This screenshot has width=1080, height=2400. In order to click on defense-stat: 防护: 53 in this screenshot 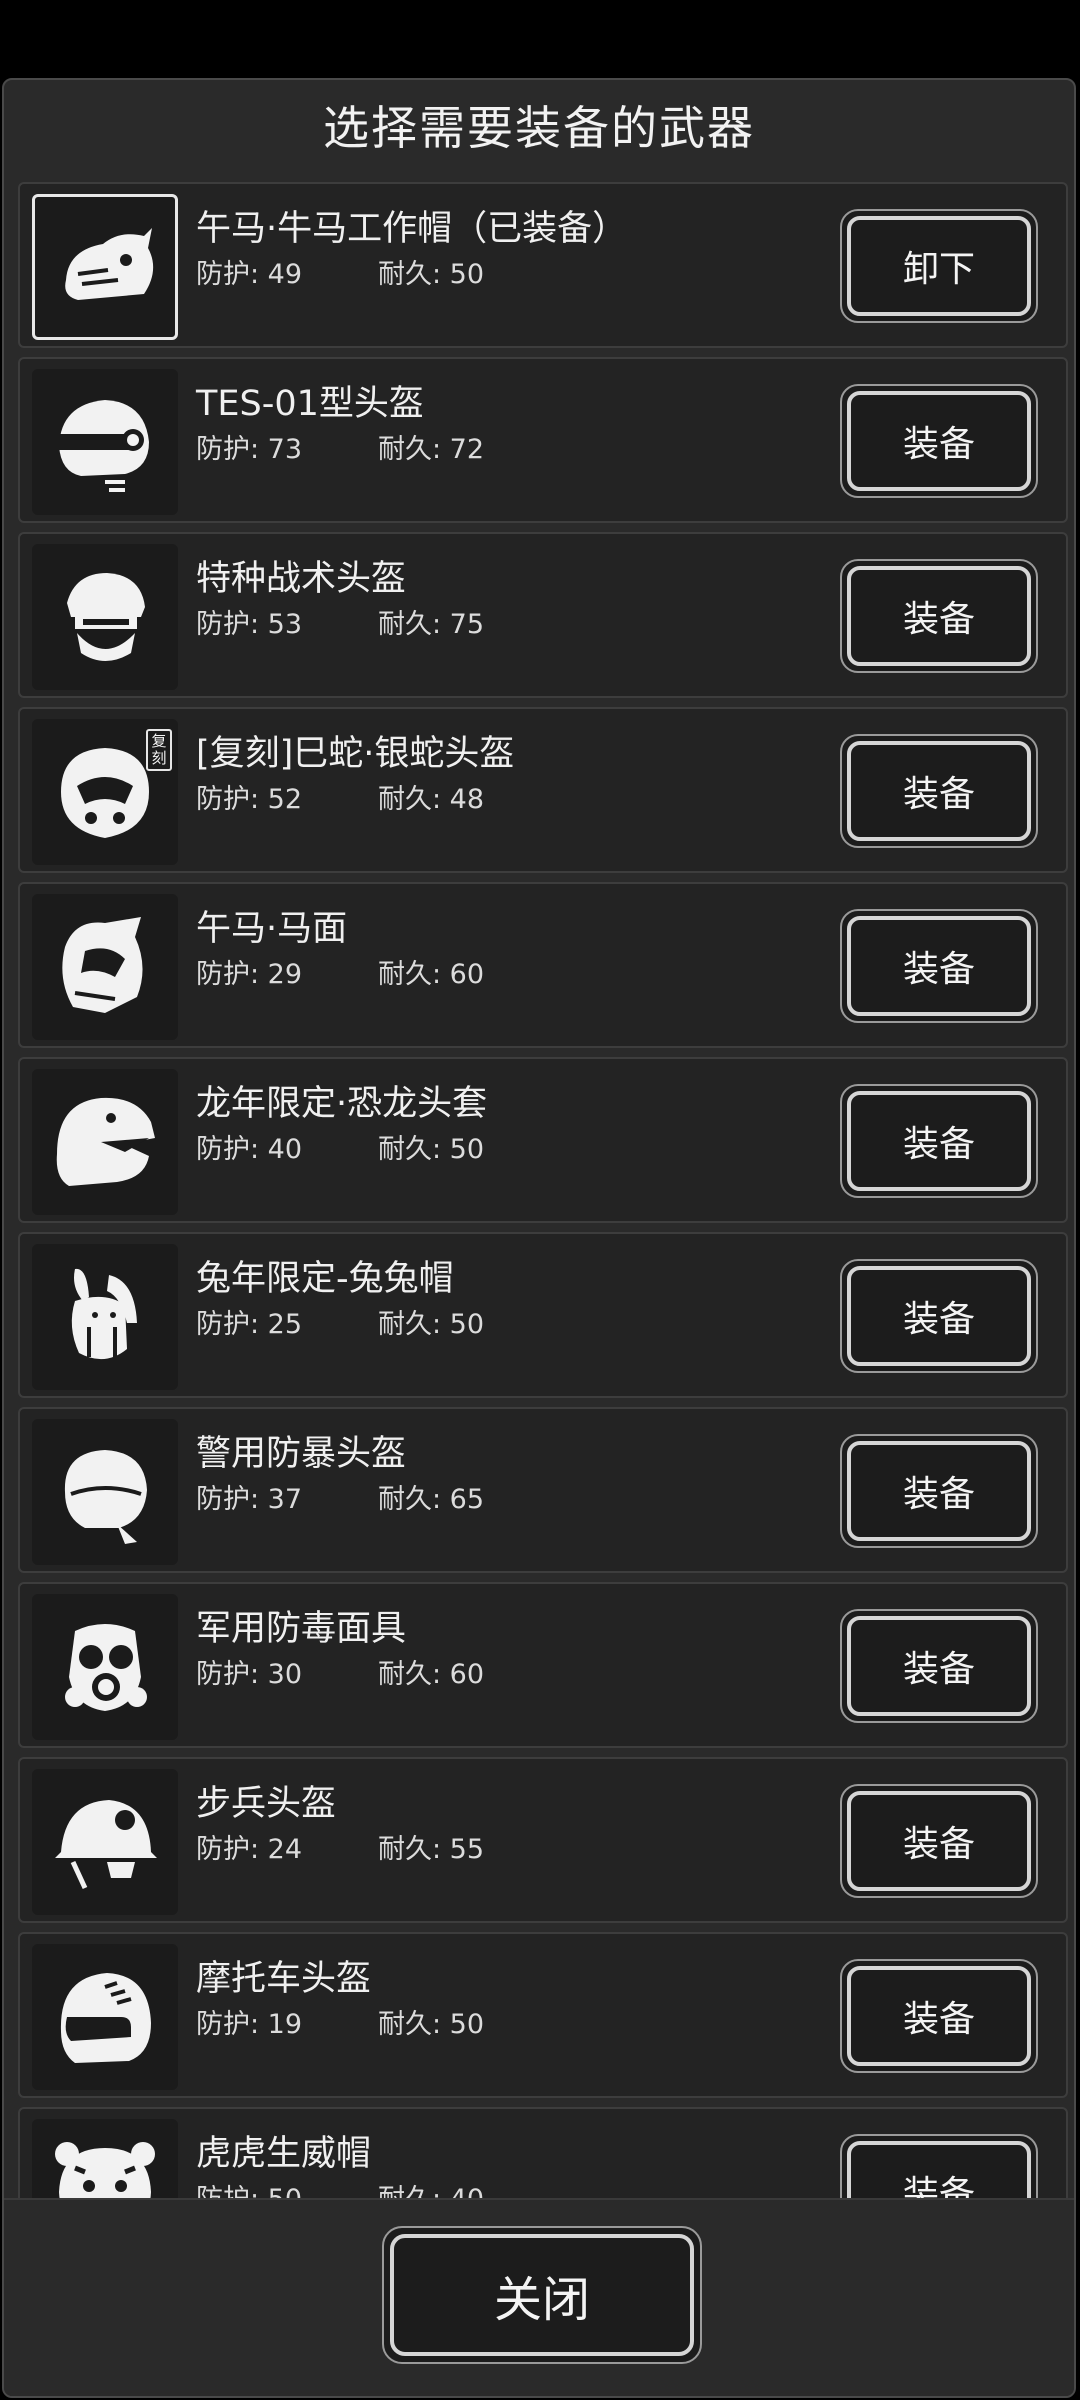, I will do `click(249, 624)`.